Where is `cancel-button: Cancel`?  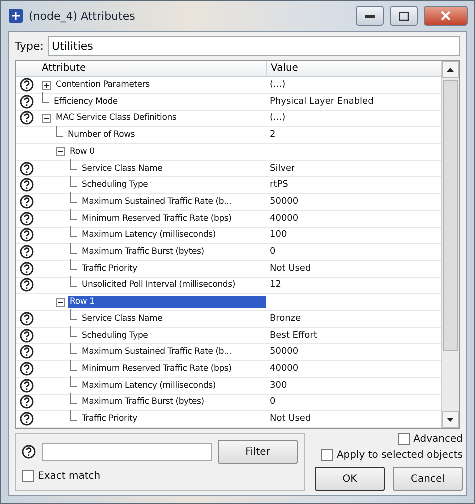 cancel-button: Cancel is located at coordinates (428, 479).